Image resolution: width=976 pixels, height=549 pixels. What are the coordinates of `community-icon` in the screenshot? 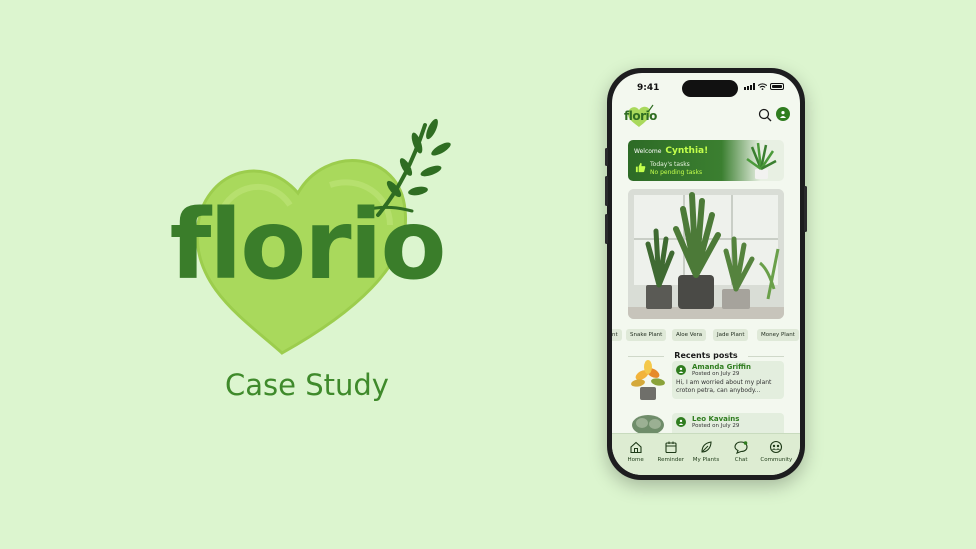 It's located at (776, 447).